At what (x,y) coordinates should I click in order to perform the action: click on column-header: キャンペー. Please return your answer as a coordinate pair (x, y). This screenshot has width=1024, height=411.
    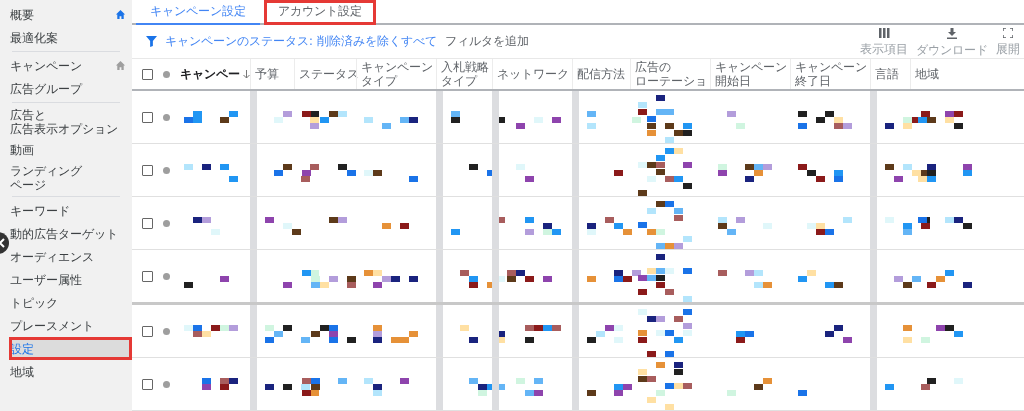
    Looking at the image, I should click on (213, 74).